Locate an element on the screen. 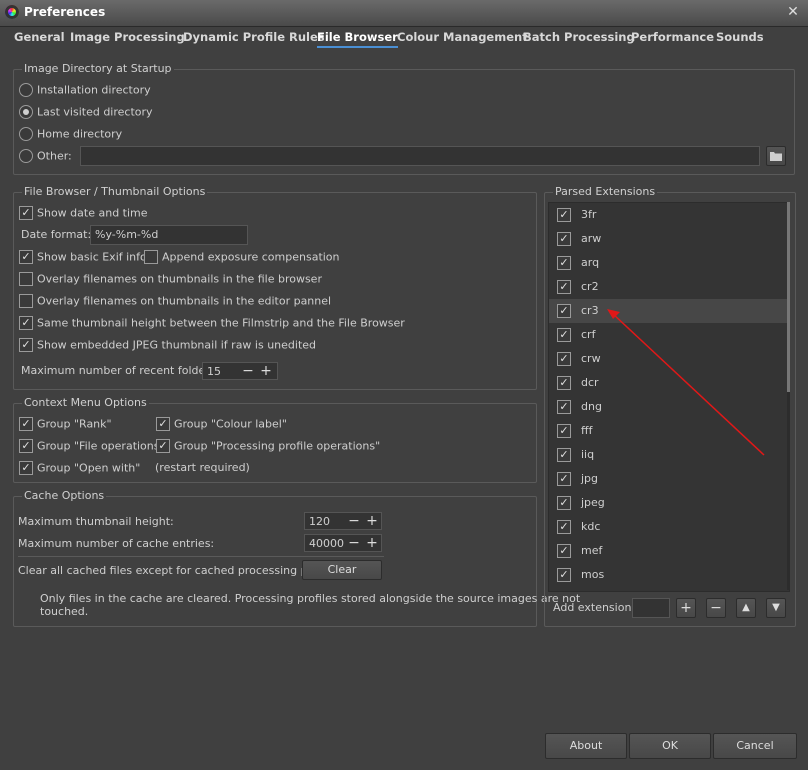 The width and height of the screenshot is (808, 770). extension-label: mef is located at coordinates (592, 550).